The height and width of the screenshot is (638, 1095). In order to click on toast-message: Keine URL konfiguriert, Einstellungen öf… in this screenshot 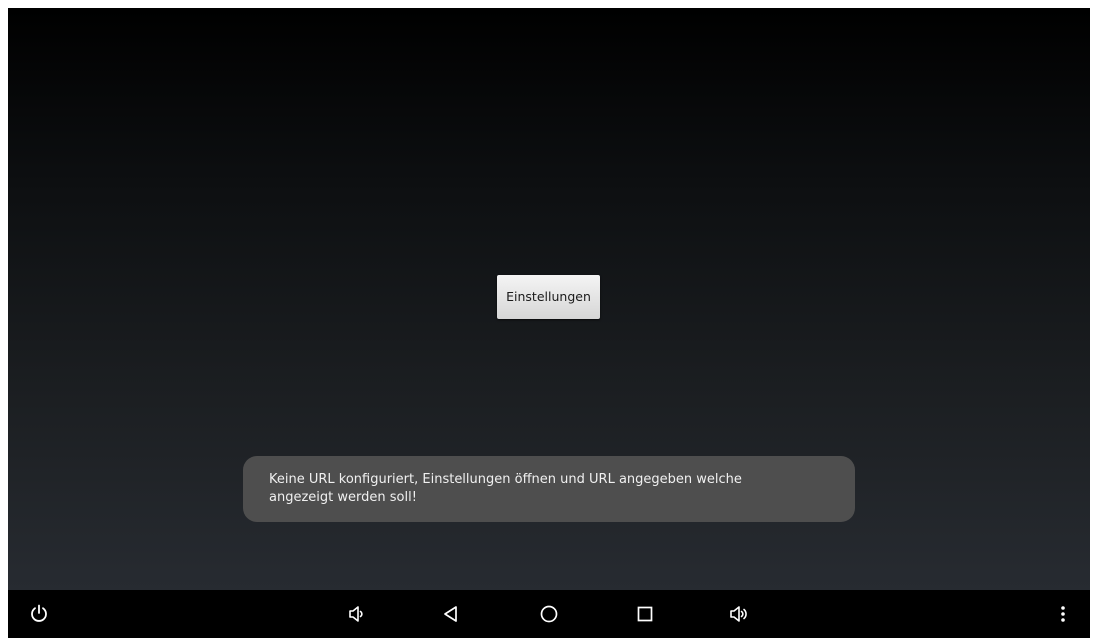, I will do `click(505, 488)`.